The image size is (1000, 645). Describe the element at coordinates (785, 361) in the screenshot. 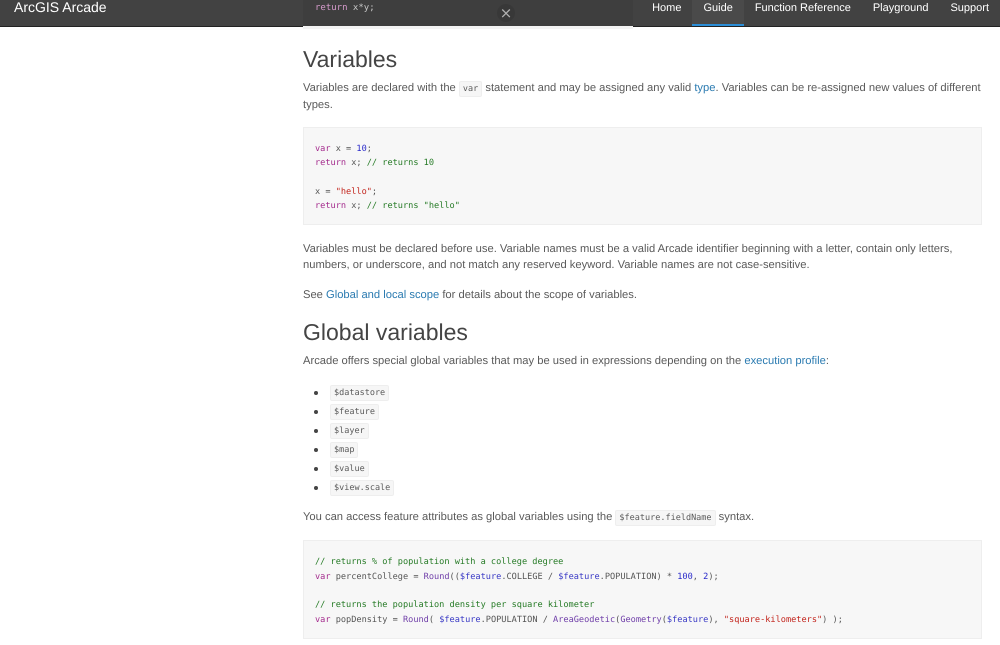

I see `link: execution profile` at that location.